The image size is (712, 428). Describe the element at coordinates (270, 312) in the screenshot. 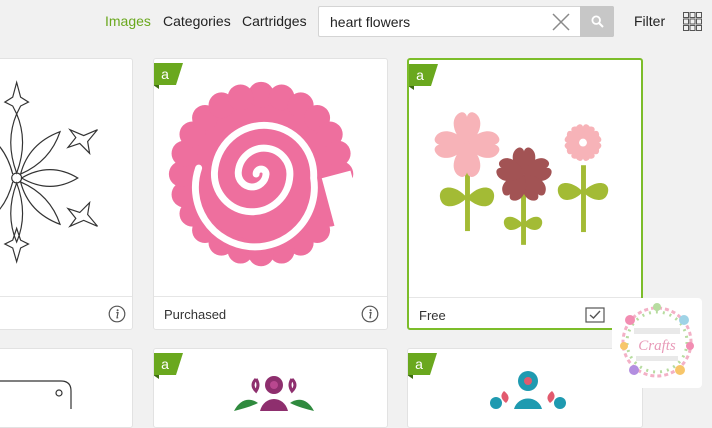

I see `card-footer: Purchased` at that location.